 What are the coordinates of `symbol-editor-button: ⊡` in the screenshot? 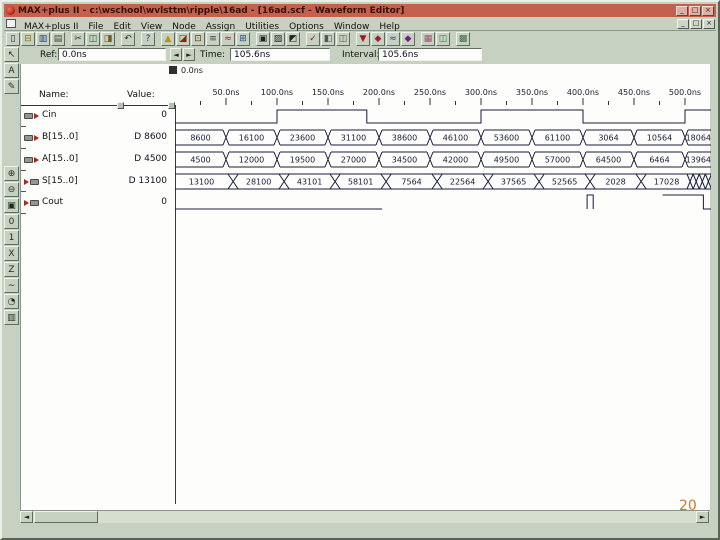 It's located at (198, 39).